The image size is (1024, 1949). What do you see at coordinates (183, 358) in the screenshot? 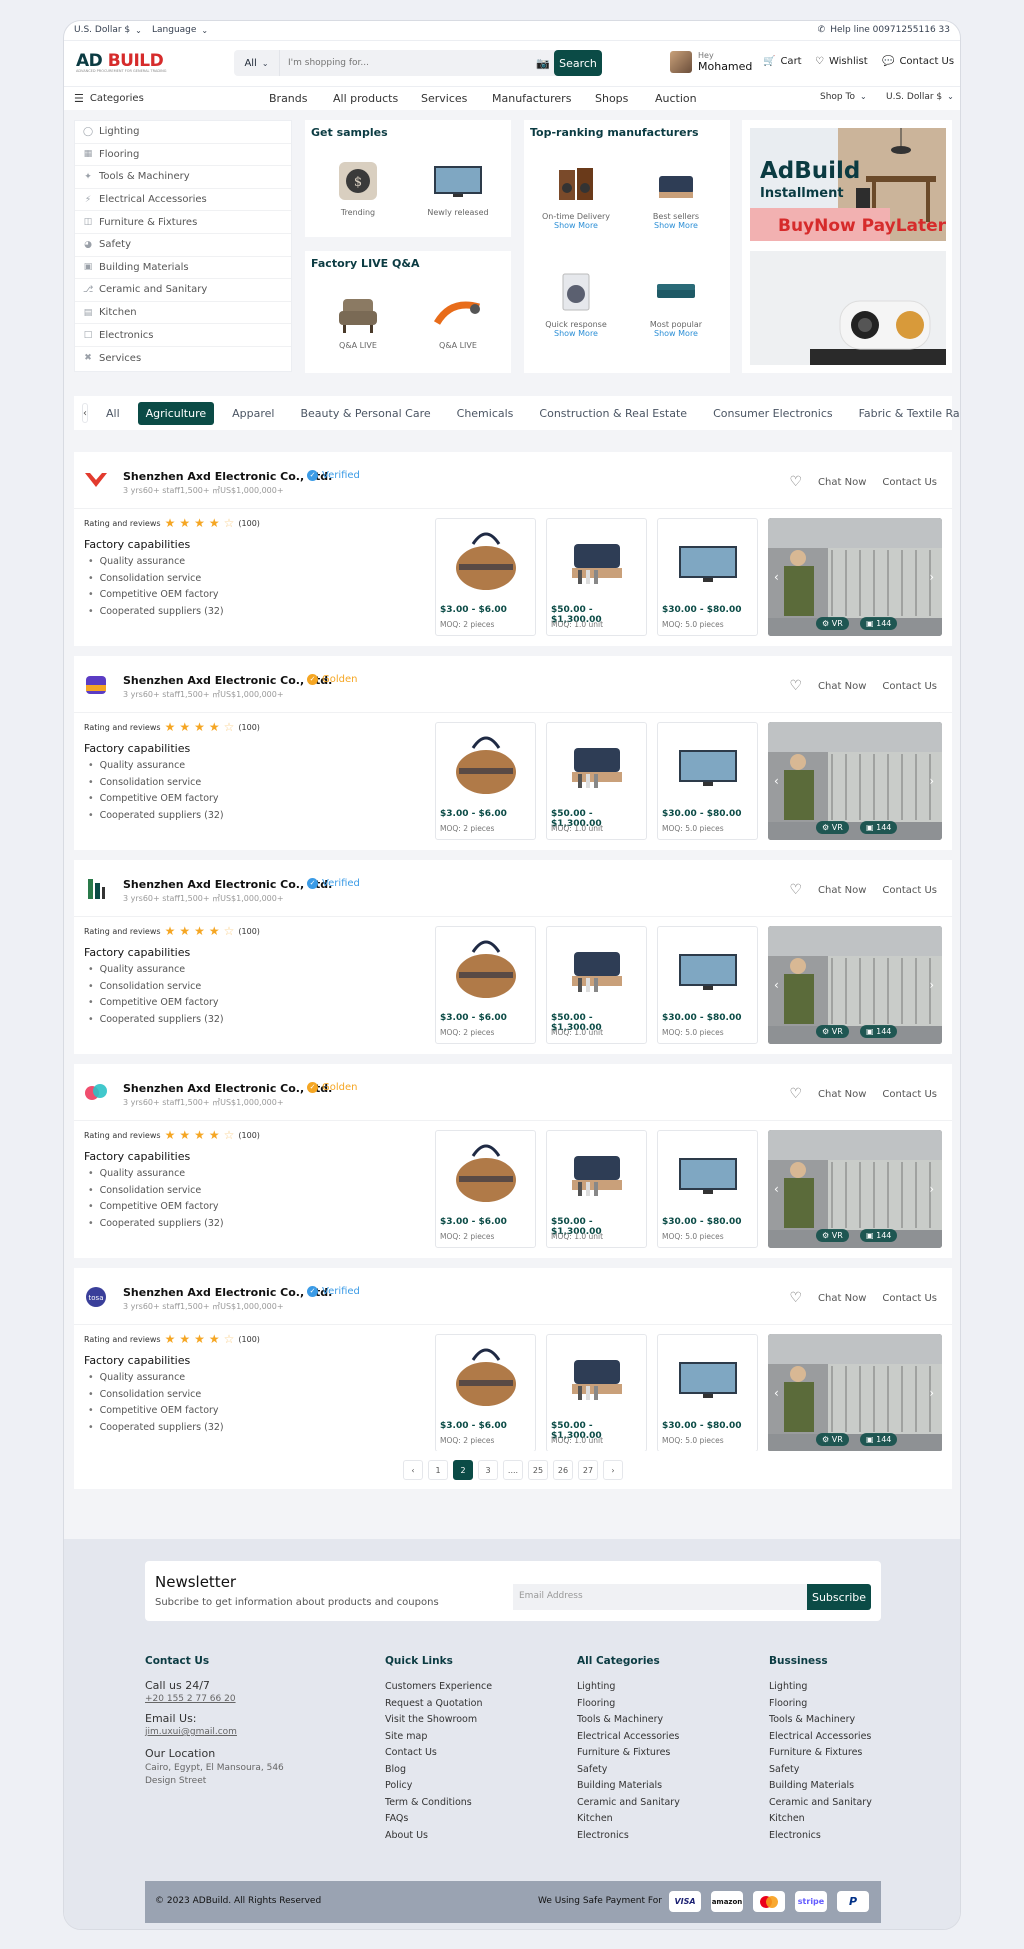
I see `sidebar-item-services: ✖ Services` at bounding box center [183, 358].